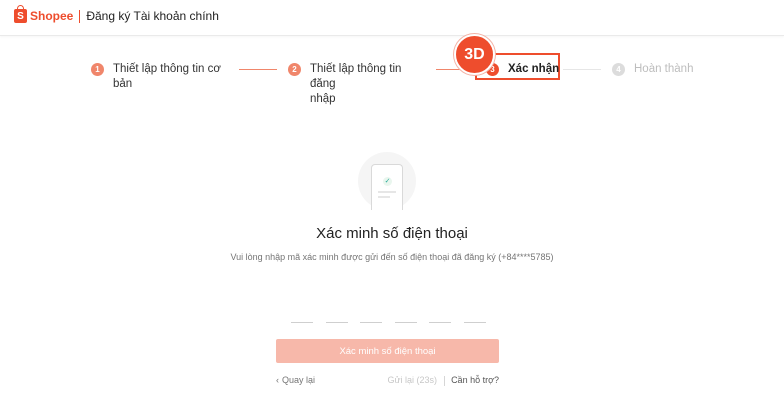 This screenshot has width=784, height=410. I want to click on footer-divider, so click(444, 381).